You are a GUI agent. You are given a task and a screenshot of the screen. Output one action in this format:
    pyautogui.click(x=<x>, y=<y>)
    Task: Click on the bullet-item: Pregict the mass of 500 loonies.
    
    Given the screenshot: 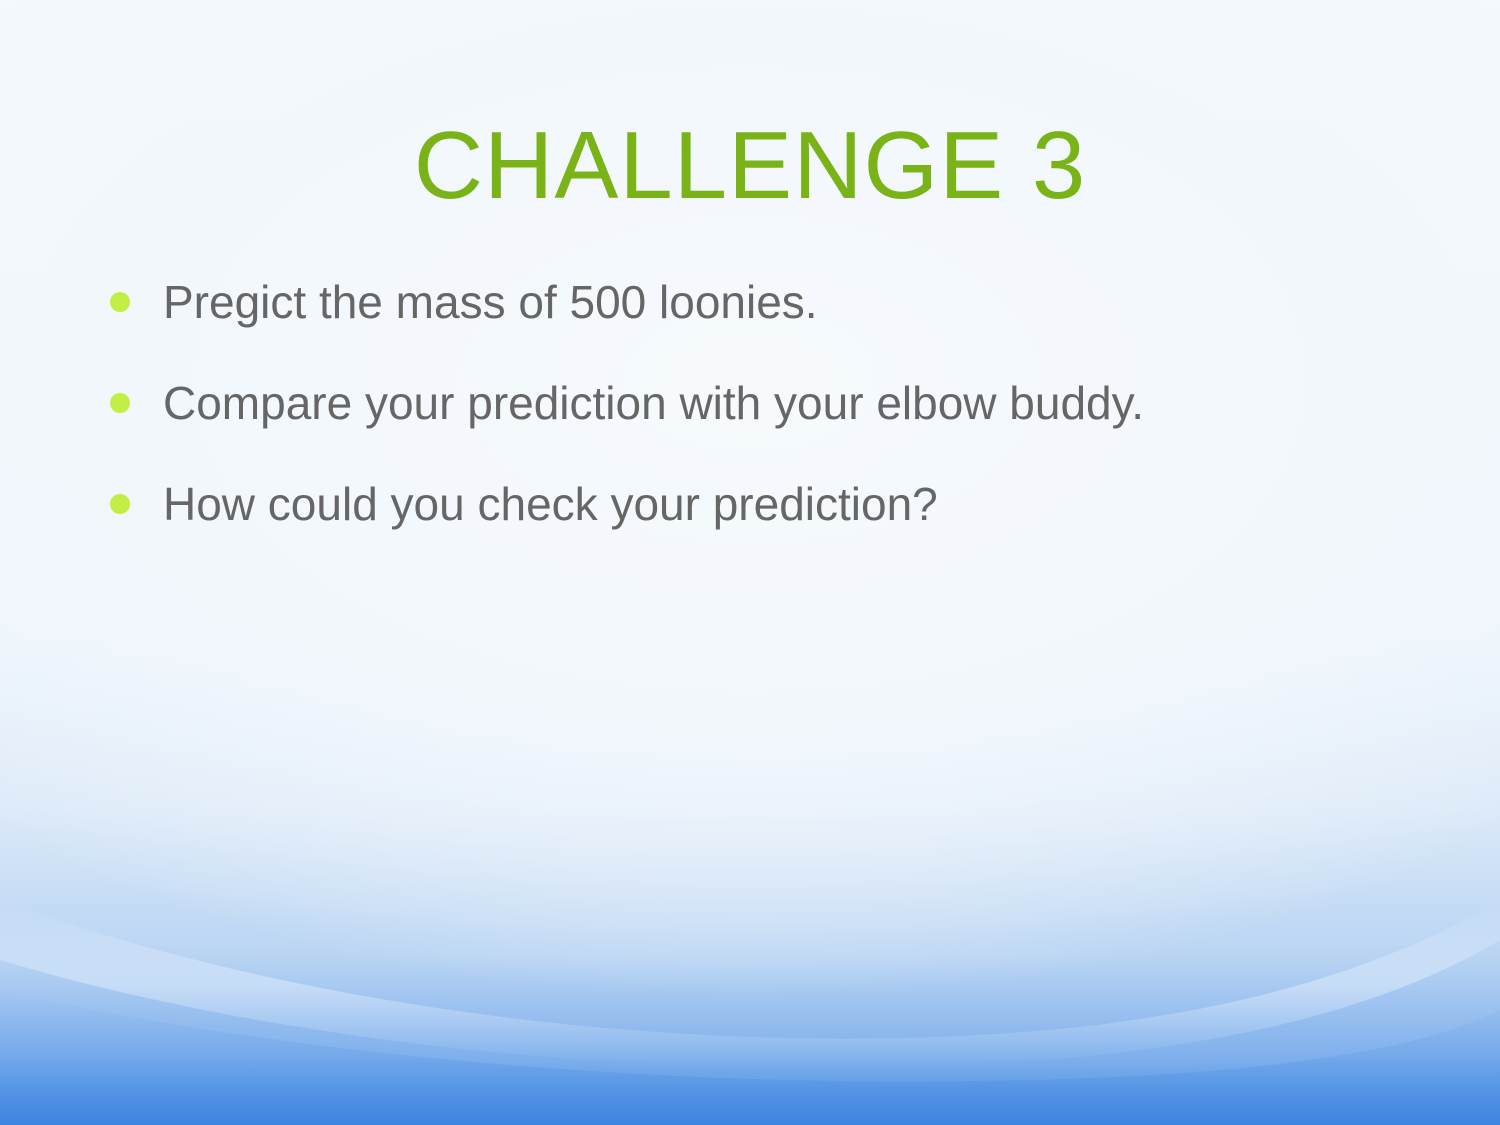 What is the action you would take?
    pyautogui.click(x=626, y=325)
    